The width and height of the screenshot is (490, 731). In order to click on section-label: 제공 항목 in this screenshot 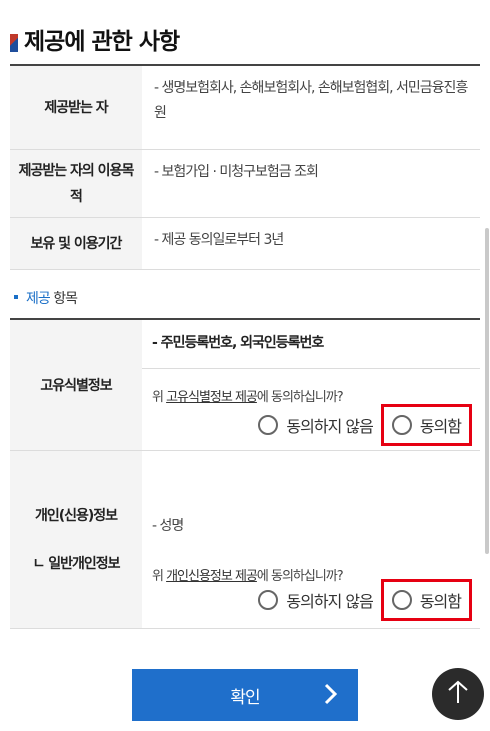, I will do `click(46, 298)`.